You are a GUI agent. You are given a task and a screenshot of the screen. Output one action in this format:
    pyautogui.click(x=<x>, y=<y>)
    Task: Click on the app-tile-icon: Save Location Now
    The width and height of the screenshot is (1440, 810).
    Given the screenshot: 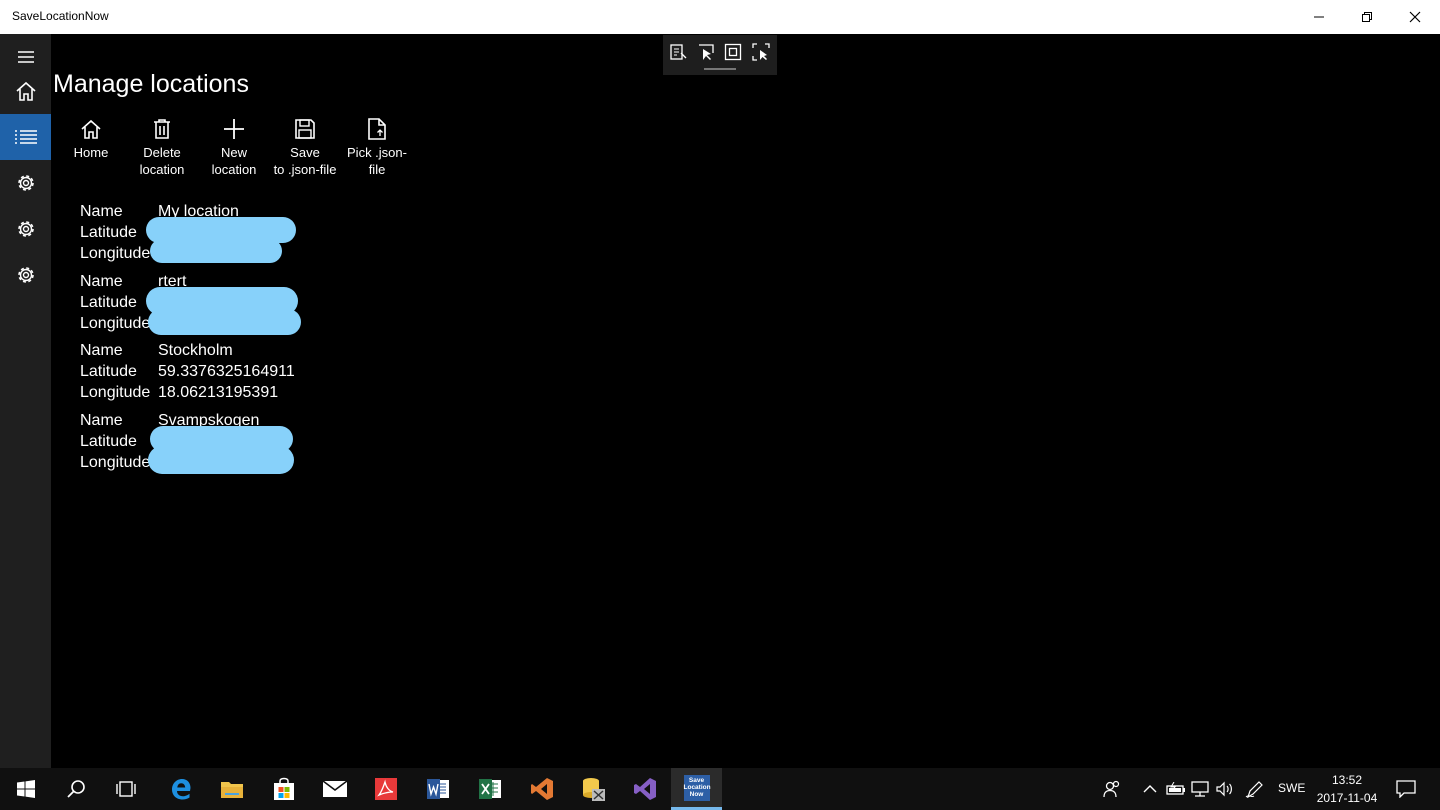 What is the action you would take?
    pyautogui.click(x=697, y=787)
    